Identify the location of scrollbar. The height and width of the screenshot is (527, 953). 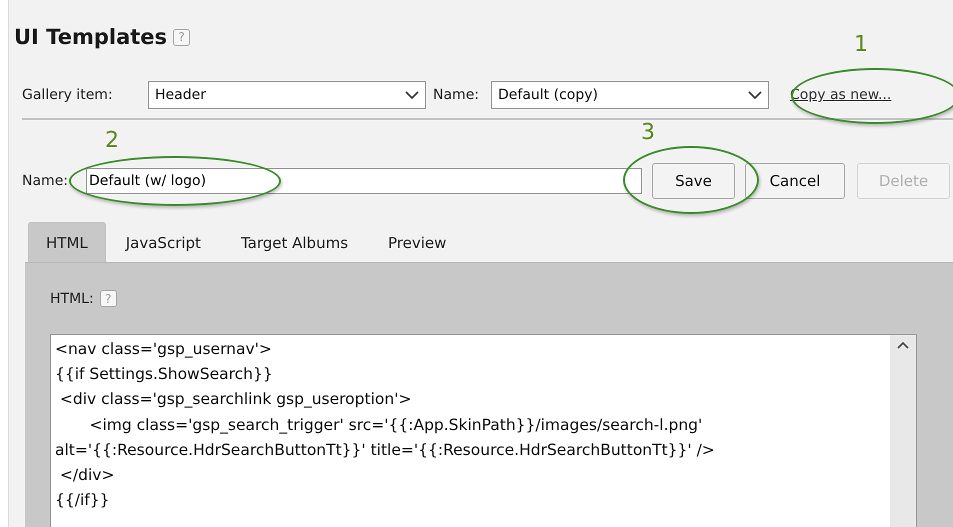
(903, 431).